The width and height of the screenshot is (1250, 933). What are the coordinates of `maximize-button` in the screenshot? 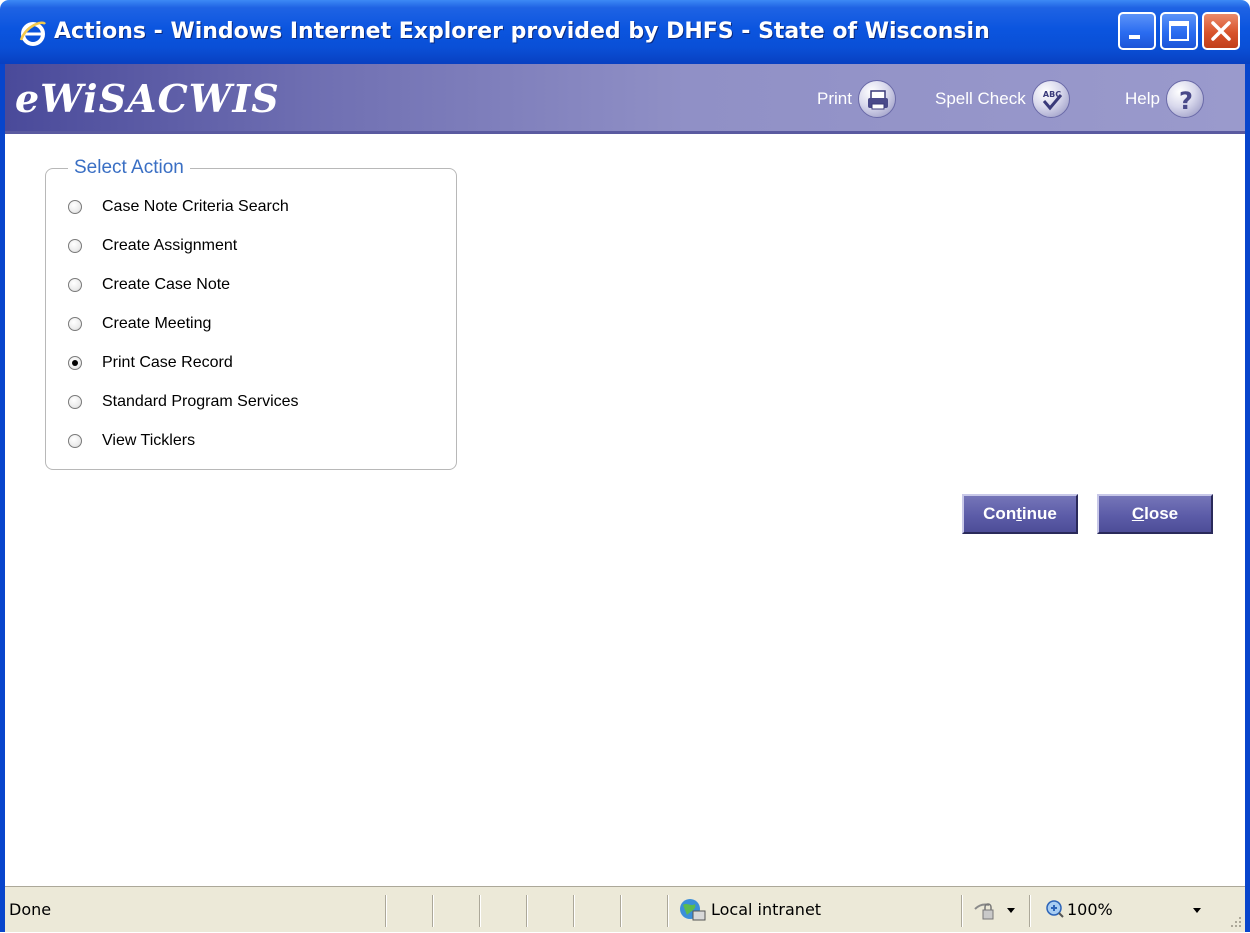 It's located at (1179, 31).